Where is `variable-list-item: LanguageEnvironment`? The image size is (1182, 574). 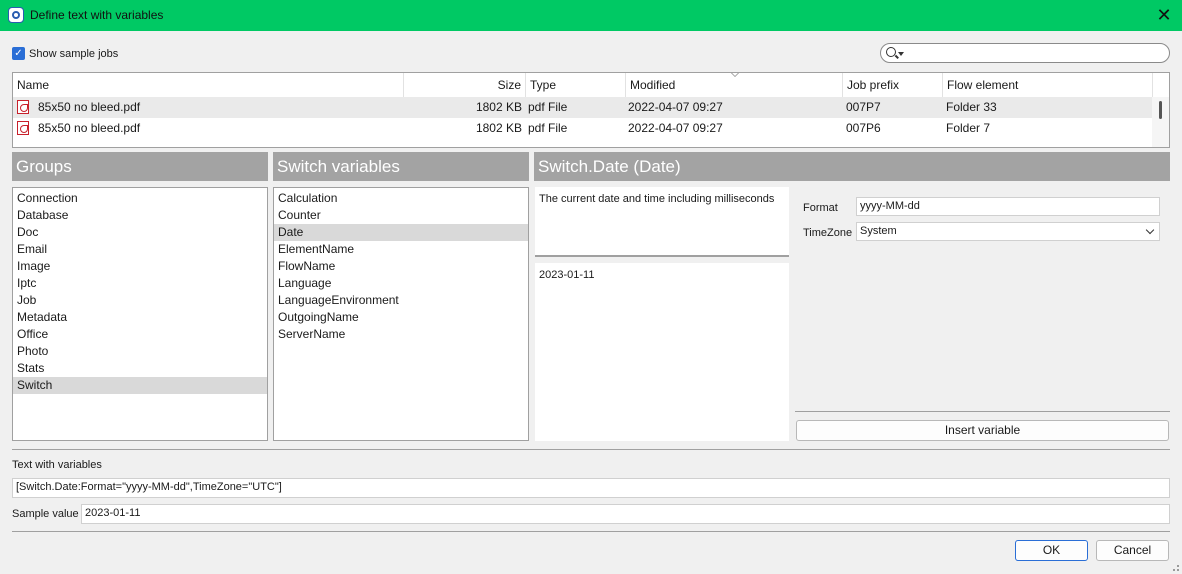 variable-list-item: LanguageEnvironment is located at coordinates (401, 300).